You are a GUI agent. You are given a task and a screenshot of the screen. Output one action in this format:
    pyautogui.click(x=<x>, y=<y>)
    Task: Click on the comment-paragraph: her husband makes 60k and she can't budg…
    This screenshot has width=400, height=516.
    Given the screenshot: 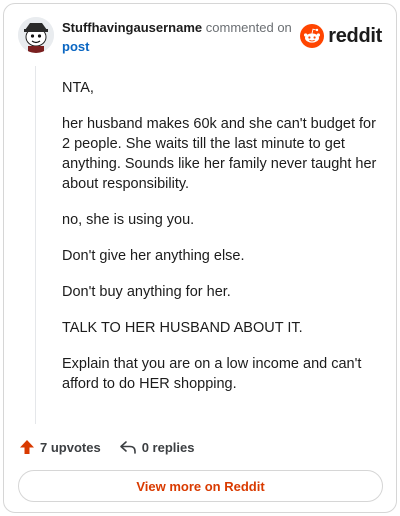 What is the action you would take?
    pyautogui.click(x=219, y=154)
    